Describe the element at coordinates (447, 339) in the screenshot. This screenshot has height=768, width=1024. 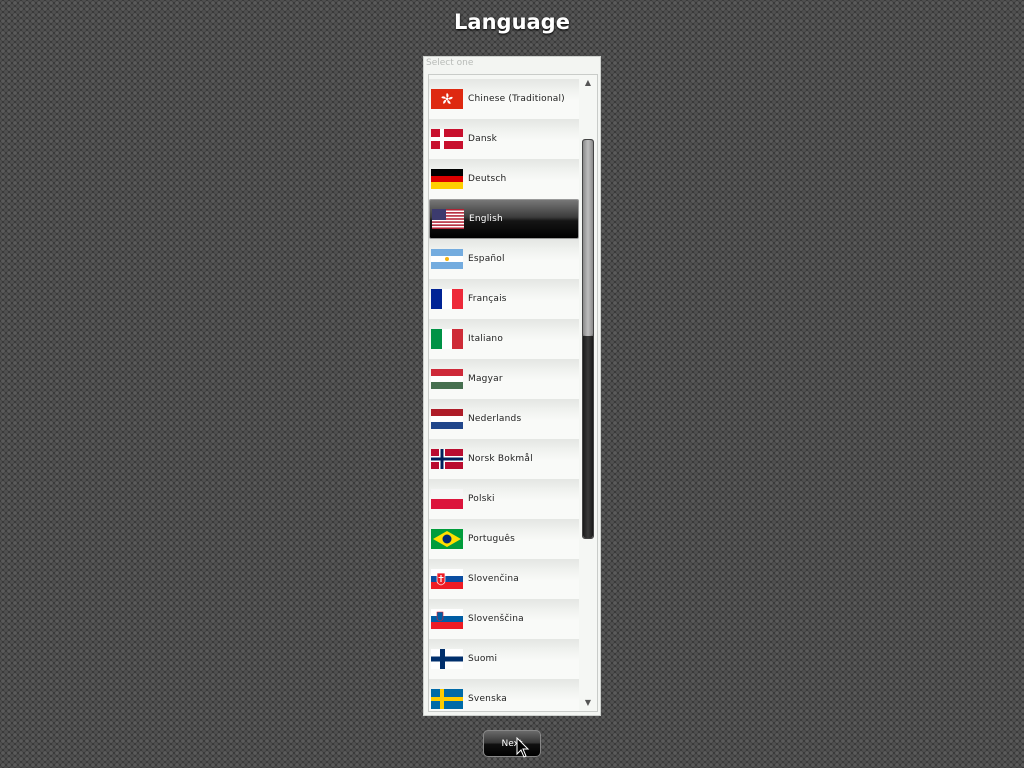
I see `italy-flag-icon` at that location.